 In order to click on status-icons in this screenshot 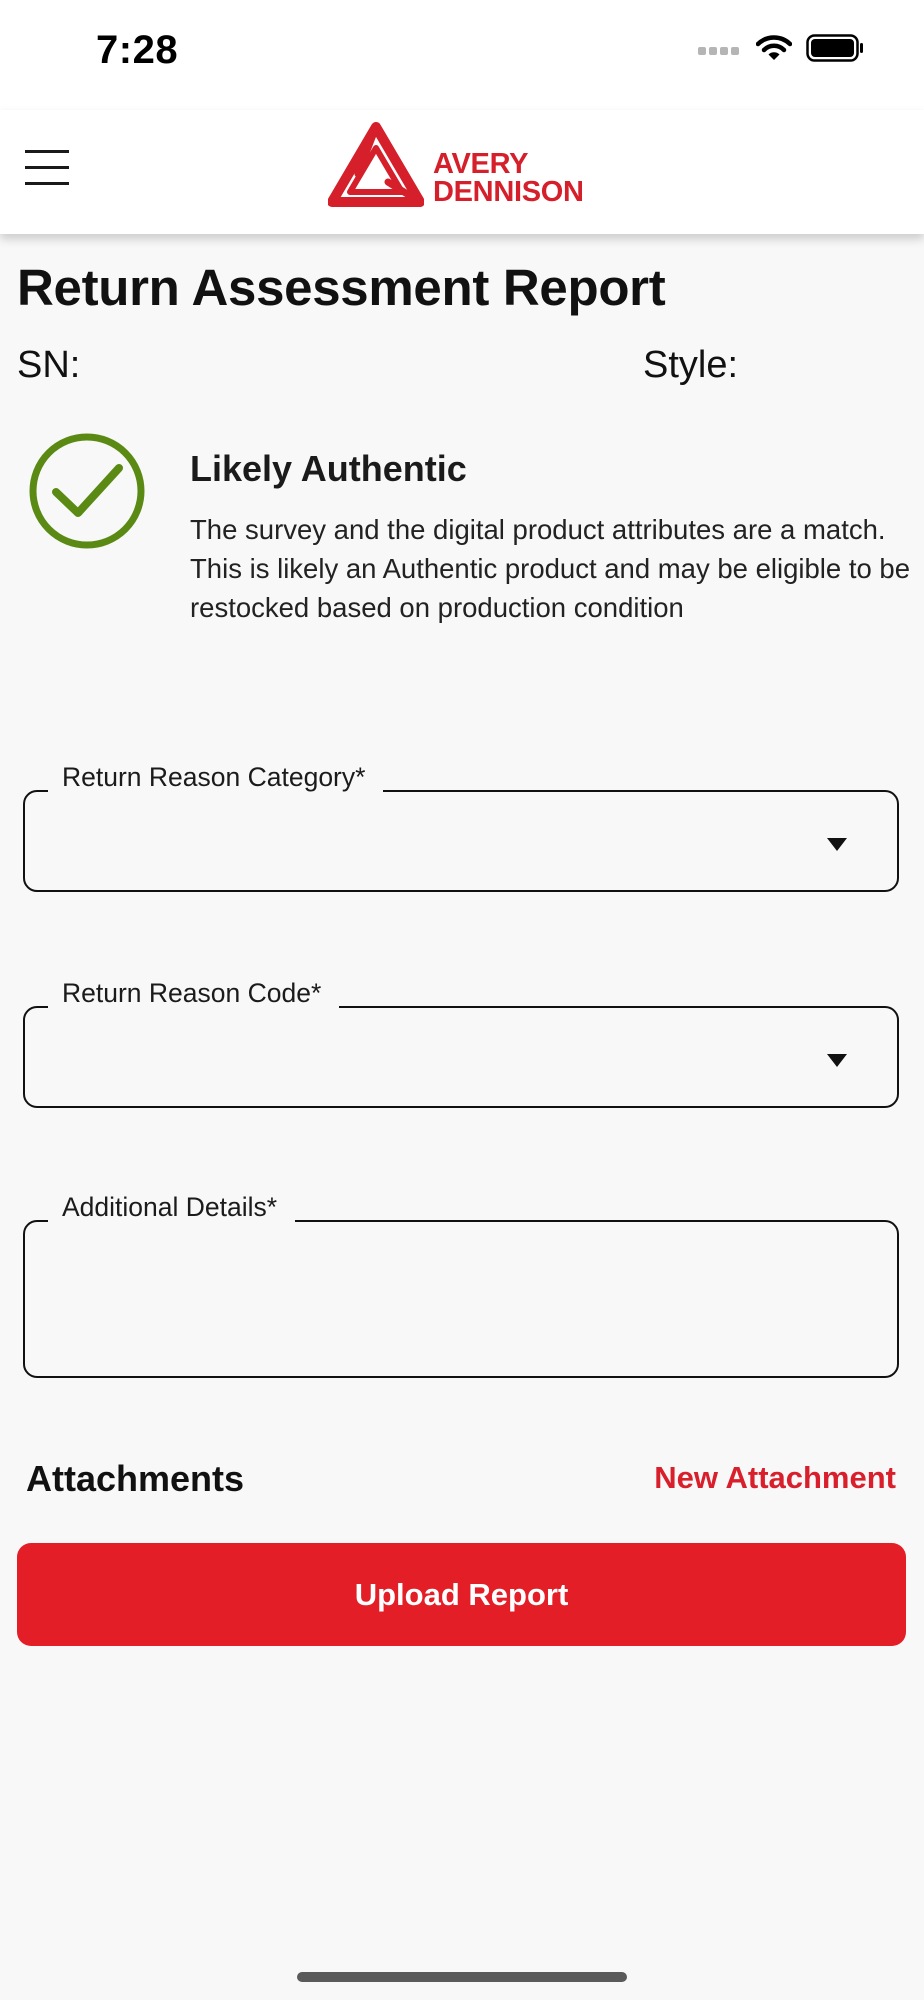, I will do `click(781, 50)`.